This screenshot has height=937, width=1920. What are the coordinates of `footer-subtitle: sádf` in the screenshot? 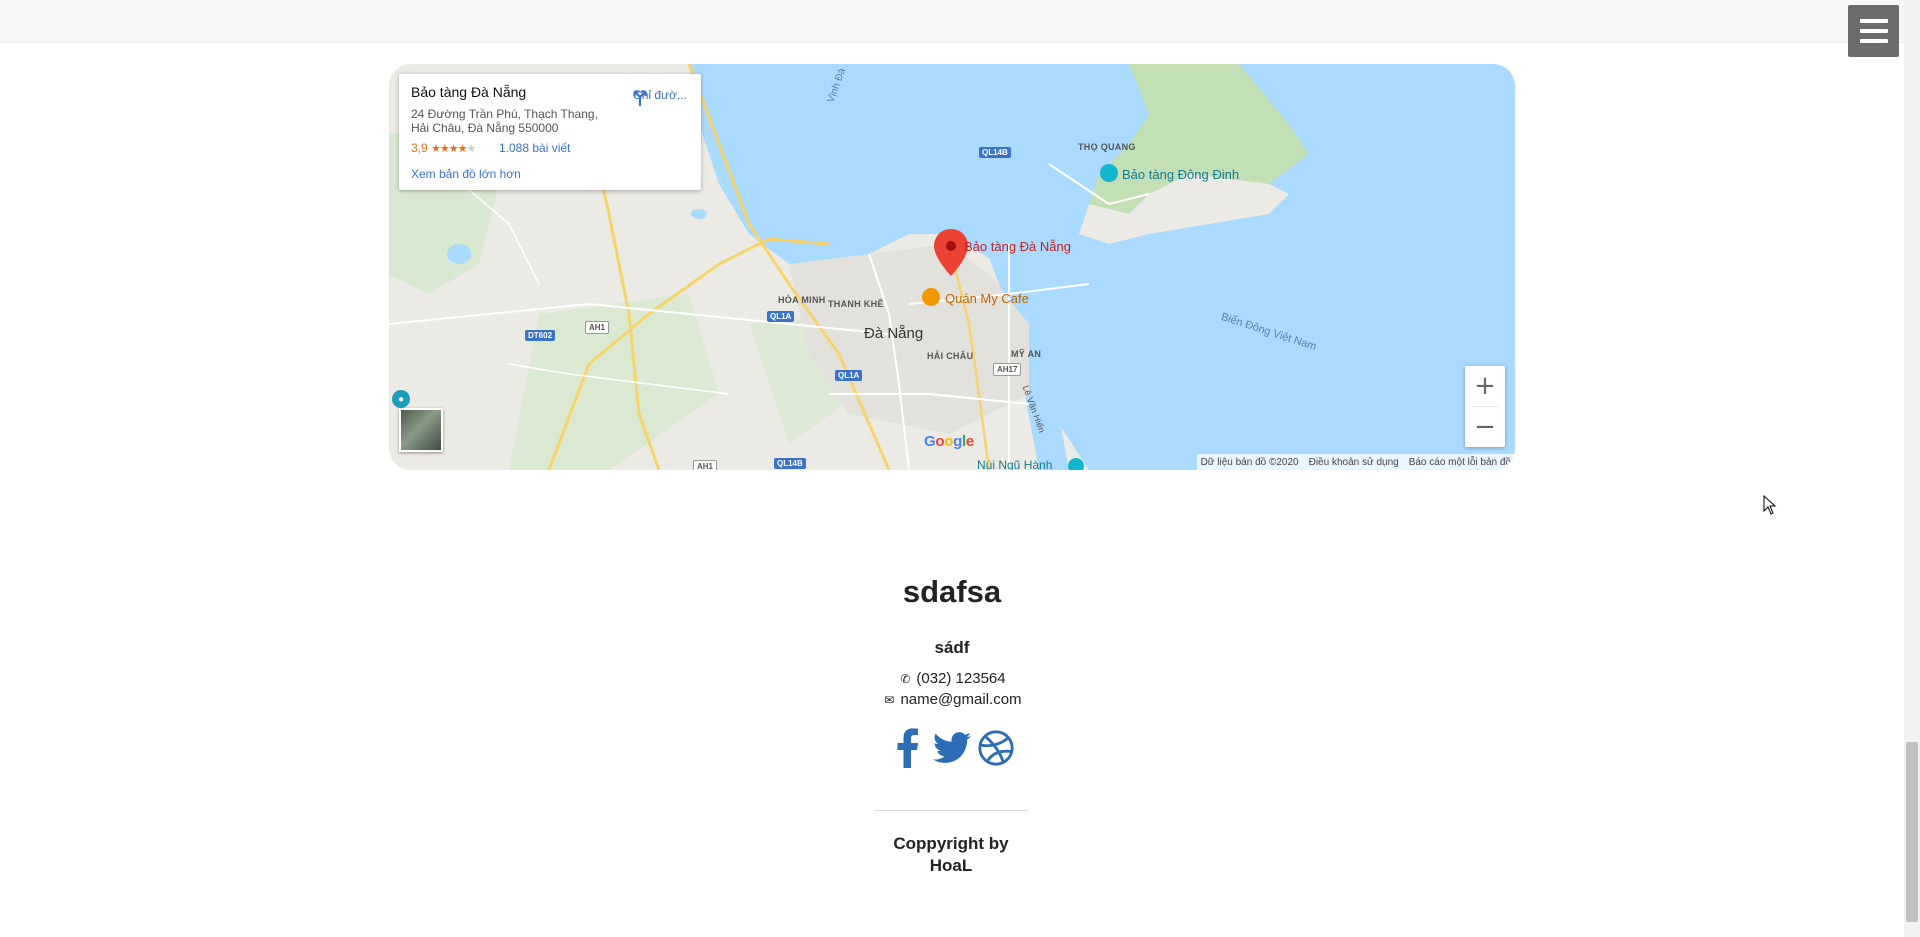 It's located at (952, 647).